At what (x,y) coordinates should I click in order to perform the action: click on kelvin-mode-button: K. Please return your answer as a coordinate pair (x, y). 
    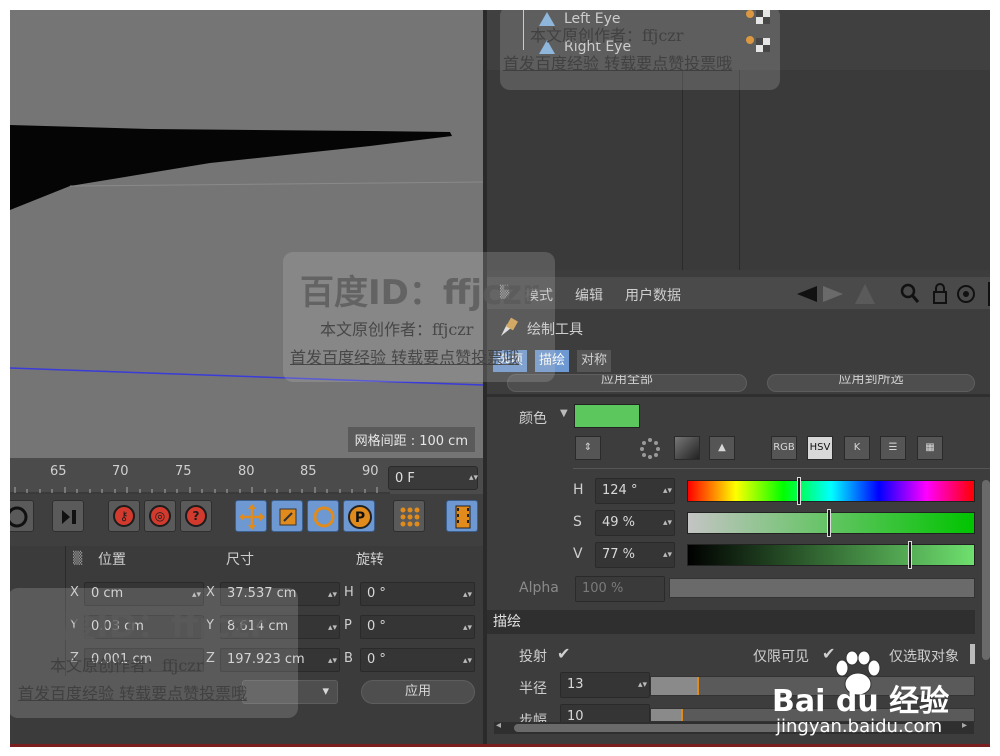
    Looking at the image, I should click on (857, 448).